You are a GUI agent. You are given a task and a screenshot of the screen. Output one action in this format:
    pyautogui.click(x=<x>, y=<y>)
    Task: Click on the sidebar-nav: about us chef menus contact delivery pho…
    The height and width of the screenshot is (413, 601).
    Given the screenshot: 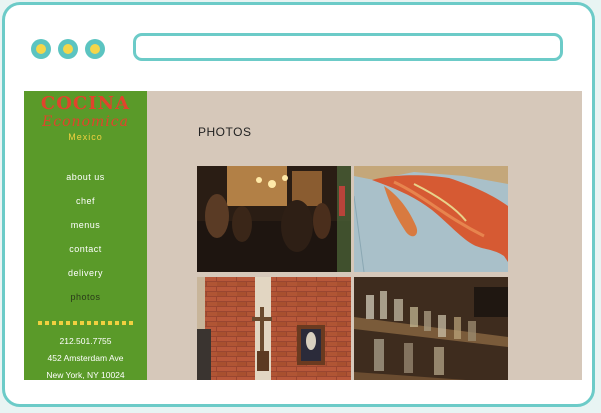 What is the action you would take?
    pyautogui.click(x=85, y=237)
    